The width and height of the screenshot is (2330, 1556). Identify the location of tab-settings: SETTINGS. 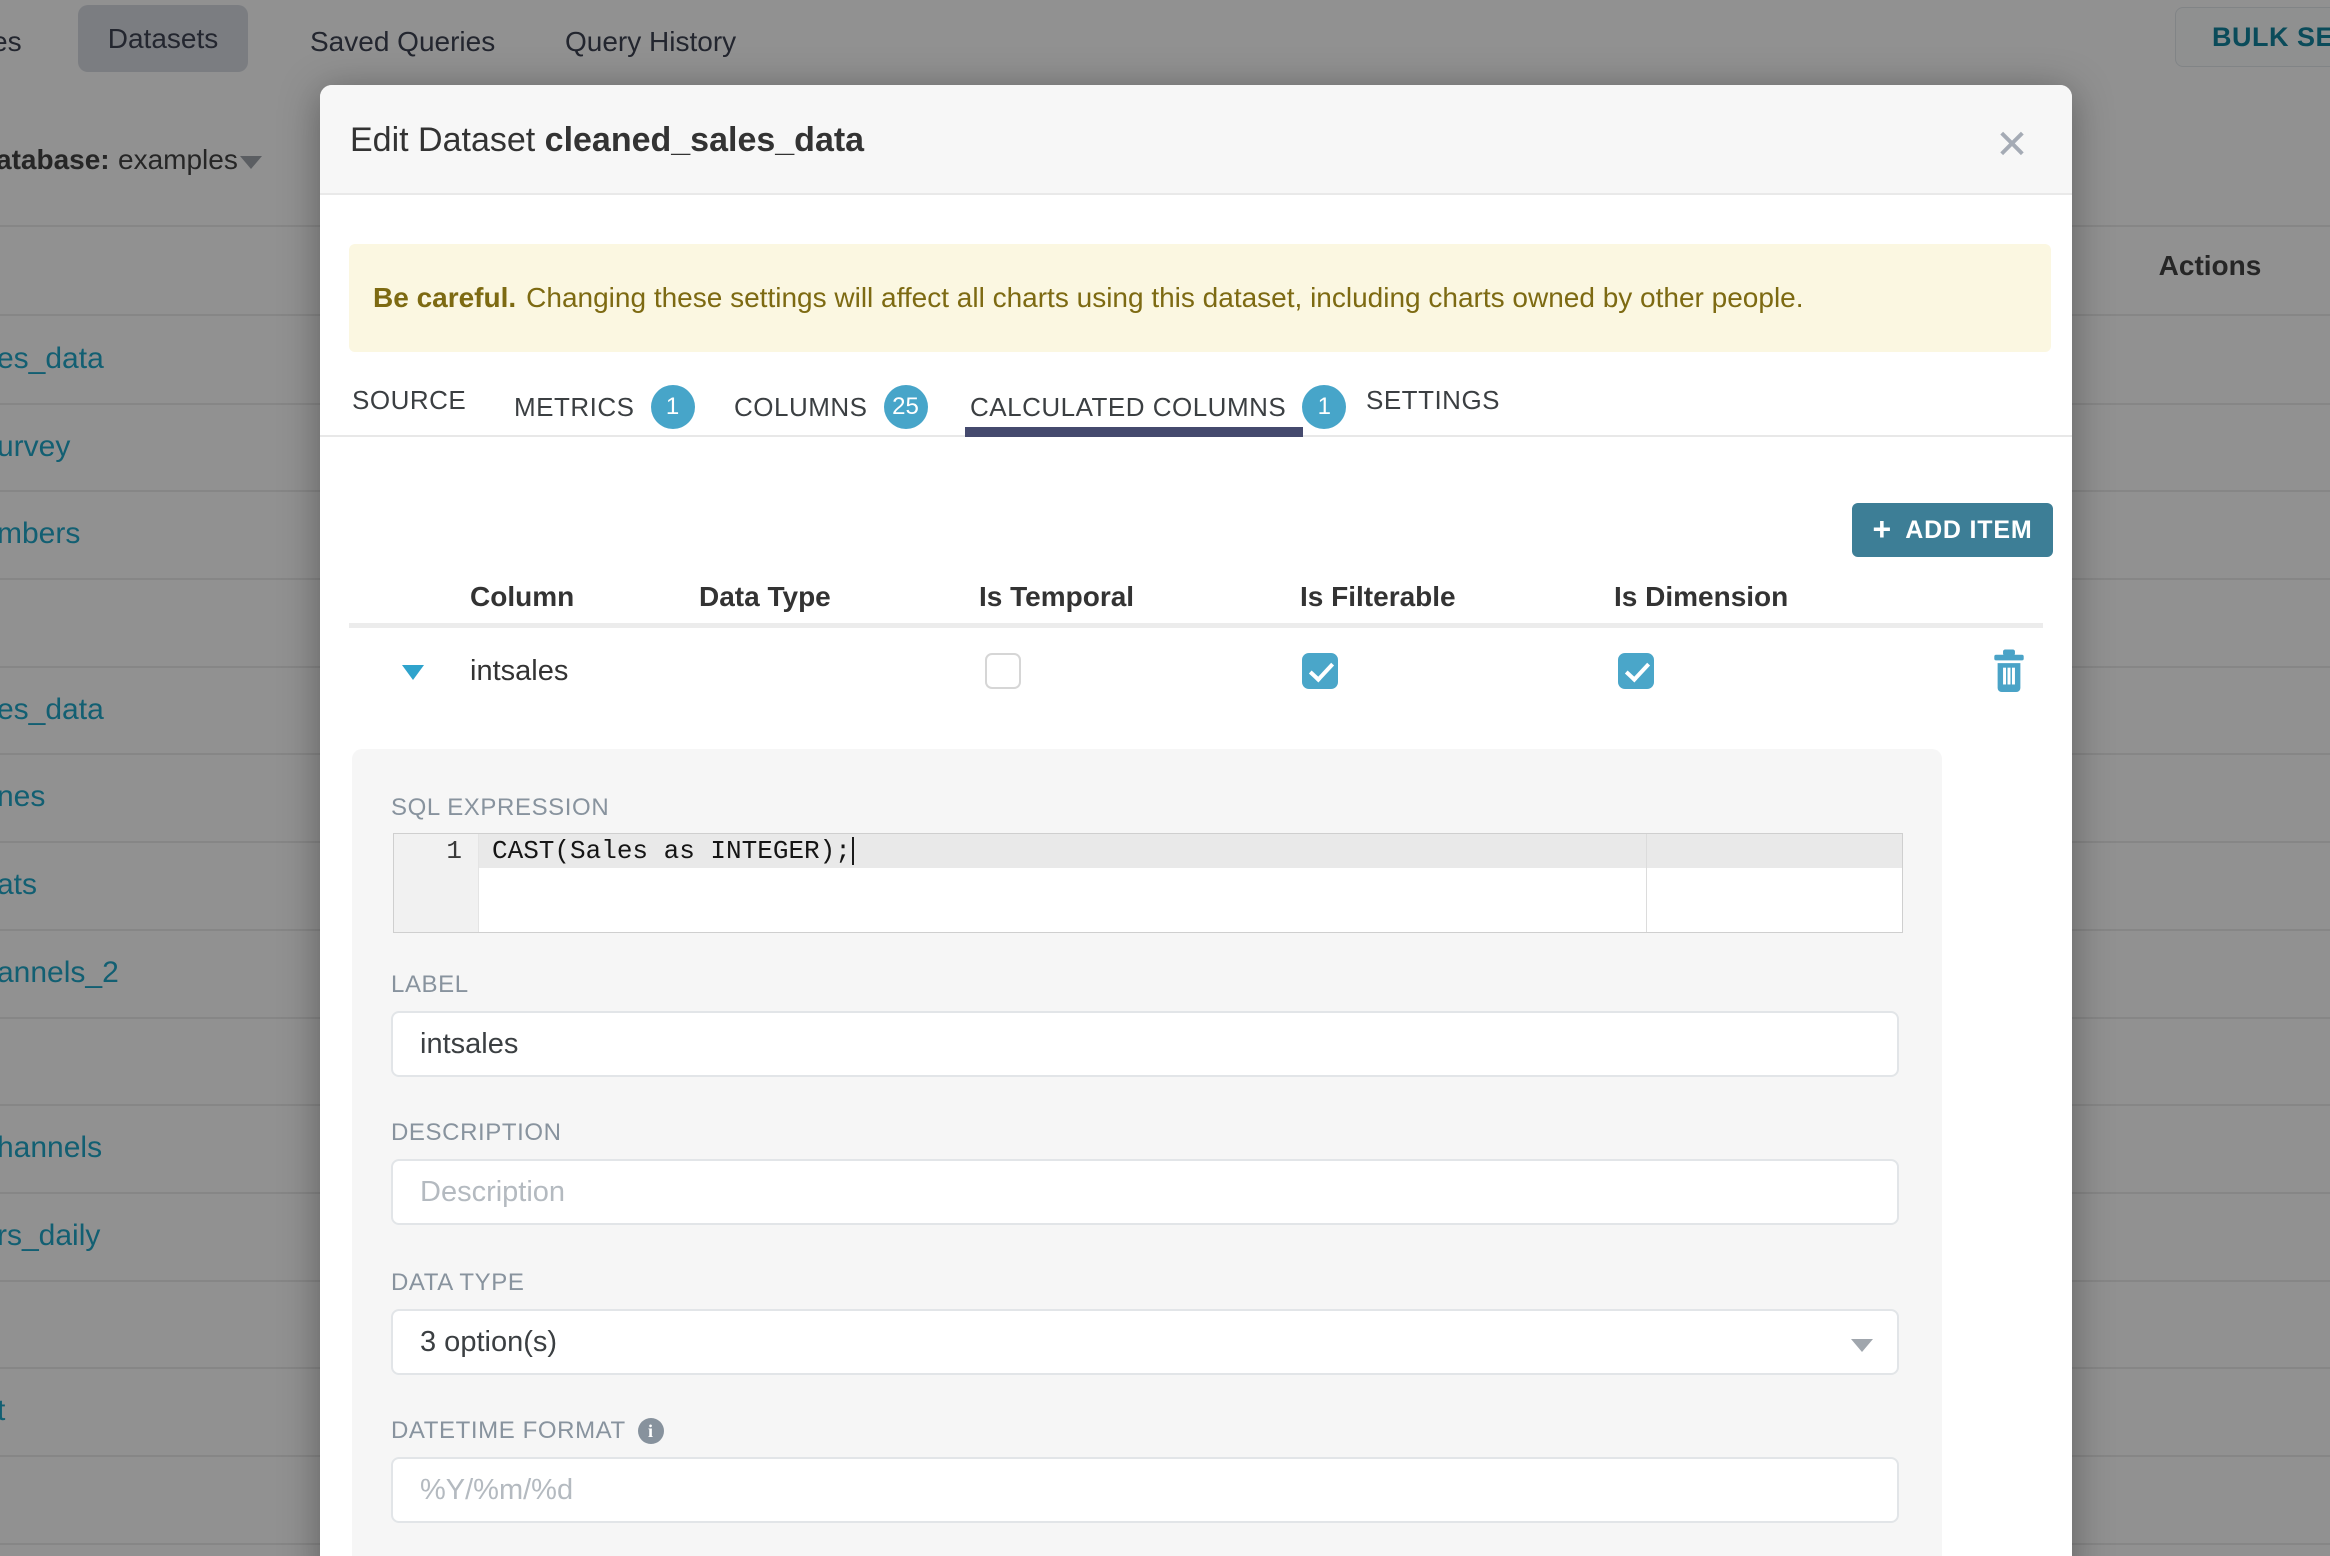
(1433, 400).